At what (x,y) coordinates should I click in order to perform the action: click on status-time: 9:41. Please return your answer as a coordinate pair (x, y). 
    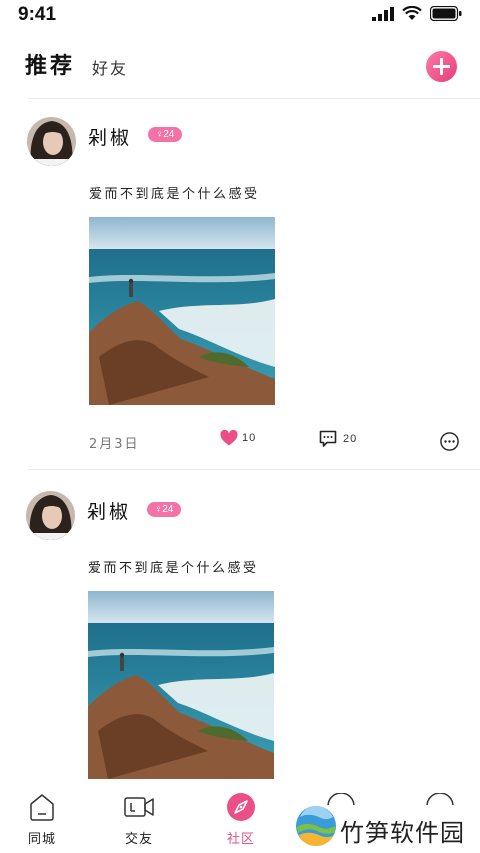
    Looking at the image, I should click on (37, 14).